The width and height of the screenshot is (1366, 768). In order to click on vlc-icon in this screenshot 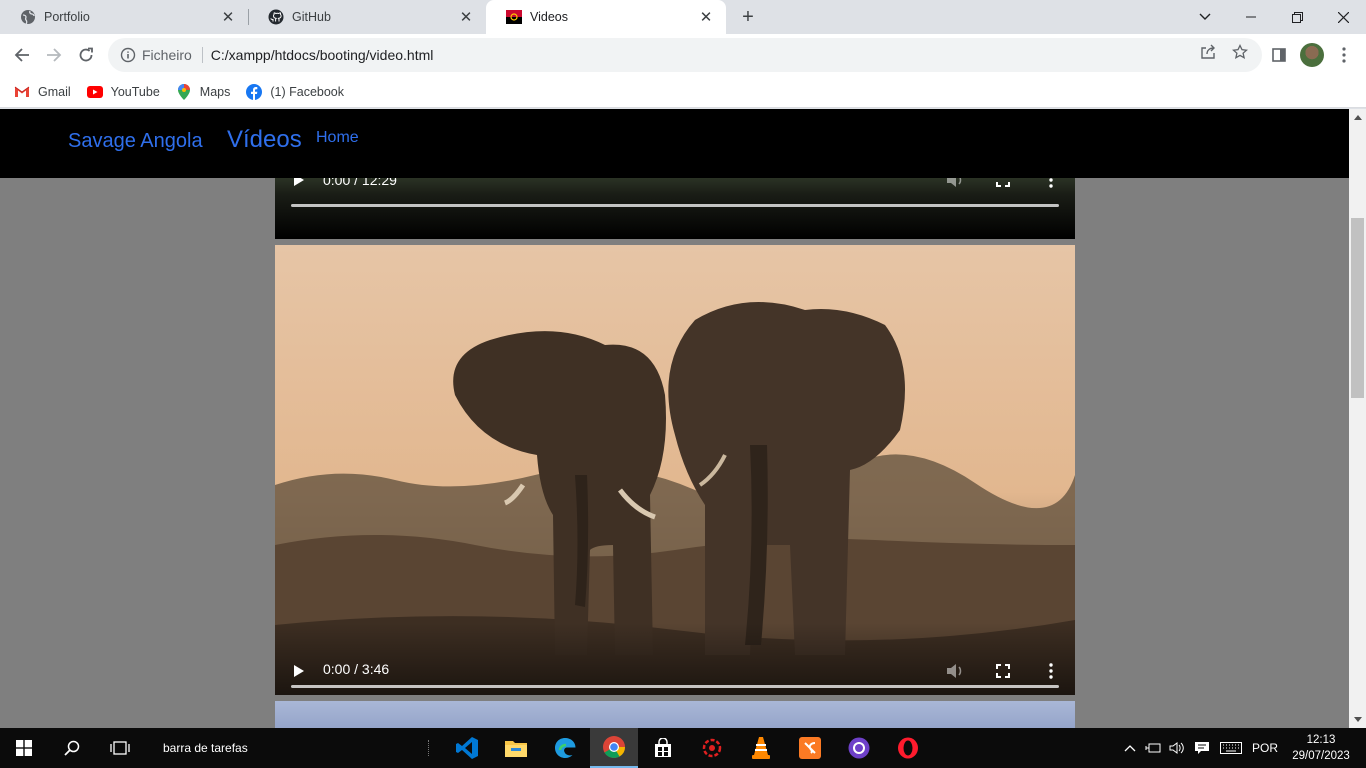, I will do `click(761, 748)`.